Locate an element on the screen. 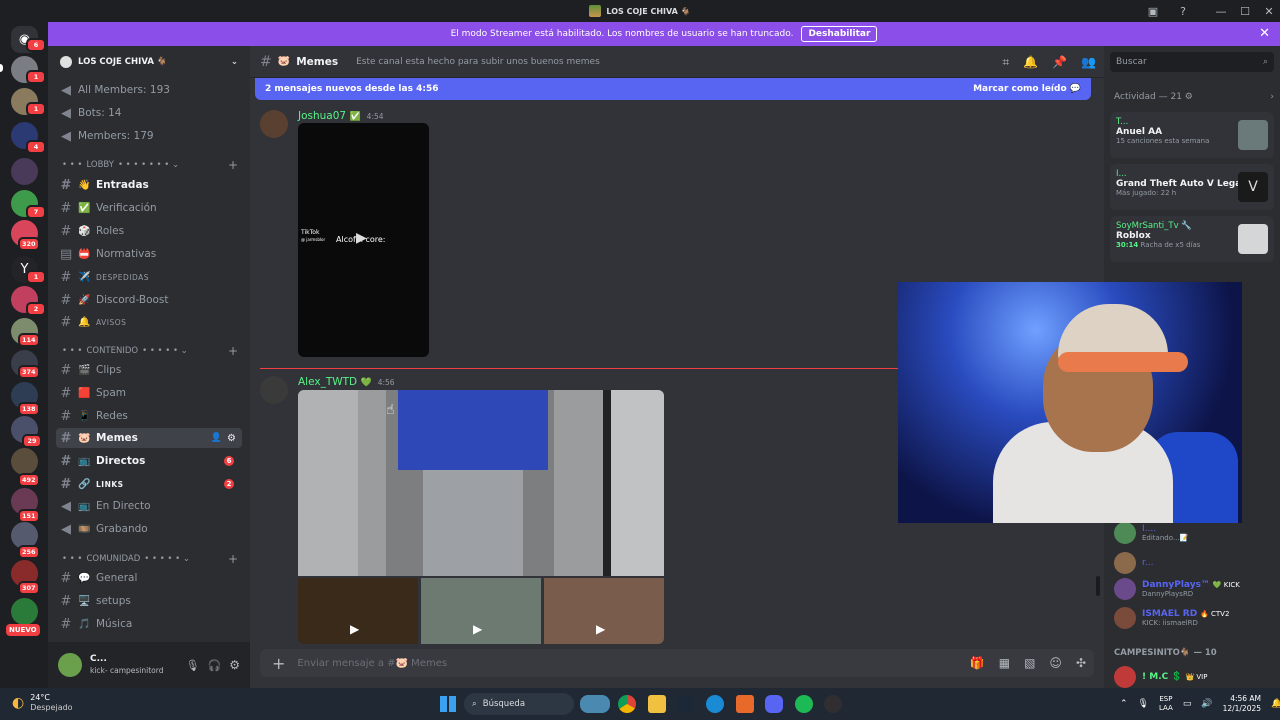 The image size is (1280, 720). channel-en-directo: ◀ 📺 En Directo is located at coordinates (149, 506).